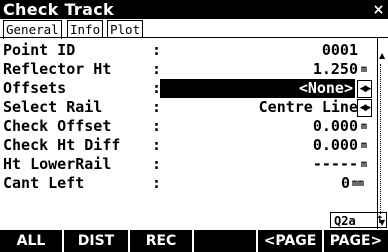 Image resolution: width=388 pixels, height=252 pixels. What do you see at coordinates (335, 126) in the screenshot?
I see `check-offset-value: 0.000` at bounding box center [335, 126].